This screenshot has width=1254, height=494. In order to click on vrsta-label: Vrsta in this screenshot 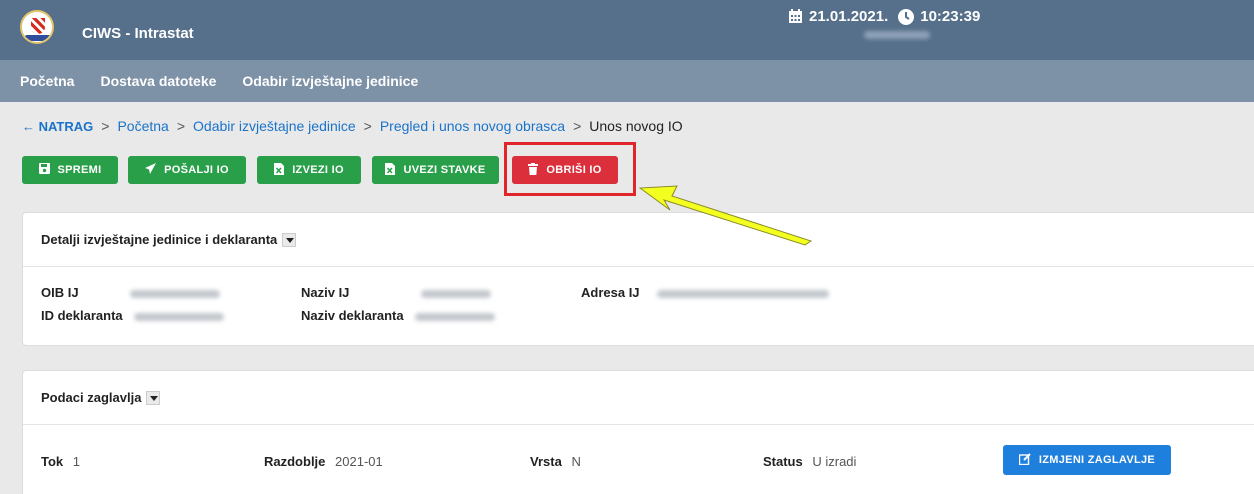, I will do `click(546, 461)`.